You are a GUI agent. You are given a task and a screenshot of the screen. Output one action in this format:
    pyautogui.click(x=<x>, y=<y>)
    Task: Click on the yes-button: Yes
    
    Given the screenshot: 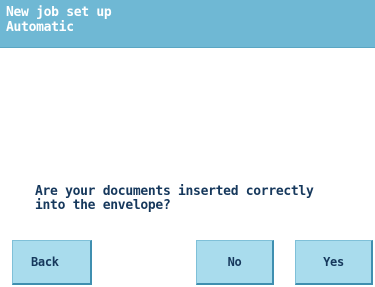 What is the action you would take?
    pyautogui.click(x=334, y=262)
    